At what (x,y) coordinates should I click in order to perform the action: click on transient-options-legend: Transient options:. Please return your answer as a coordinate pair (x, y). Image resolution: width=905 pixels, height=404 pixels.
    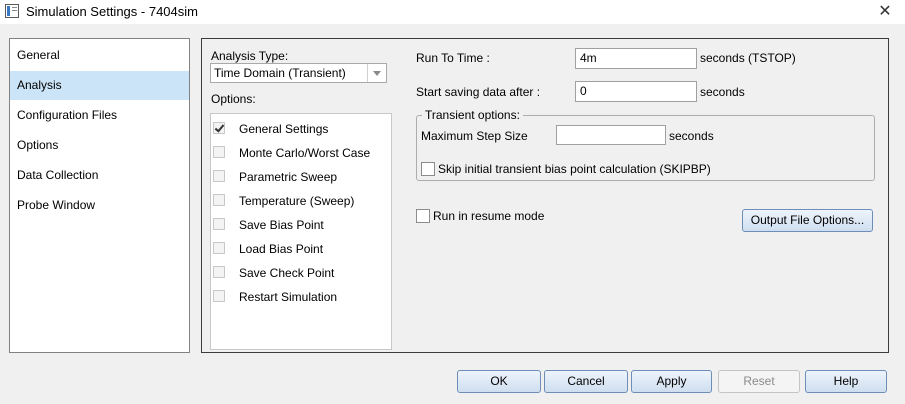
    Looking at the image, I should click on (472, 115).